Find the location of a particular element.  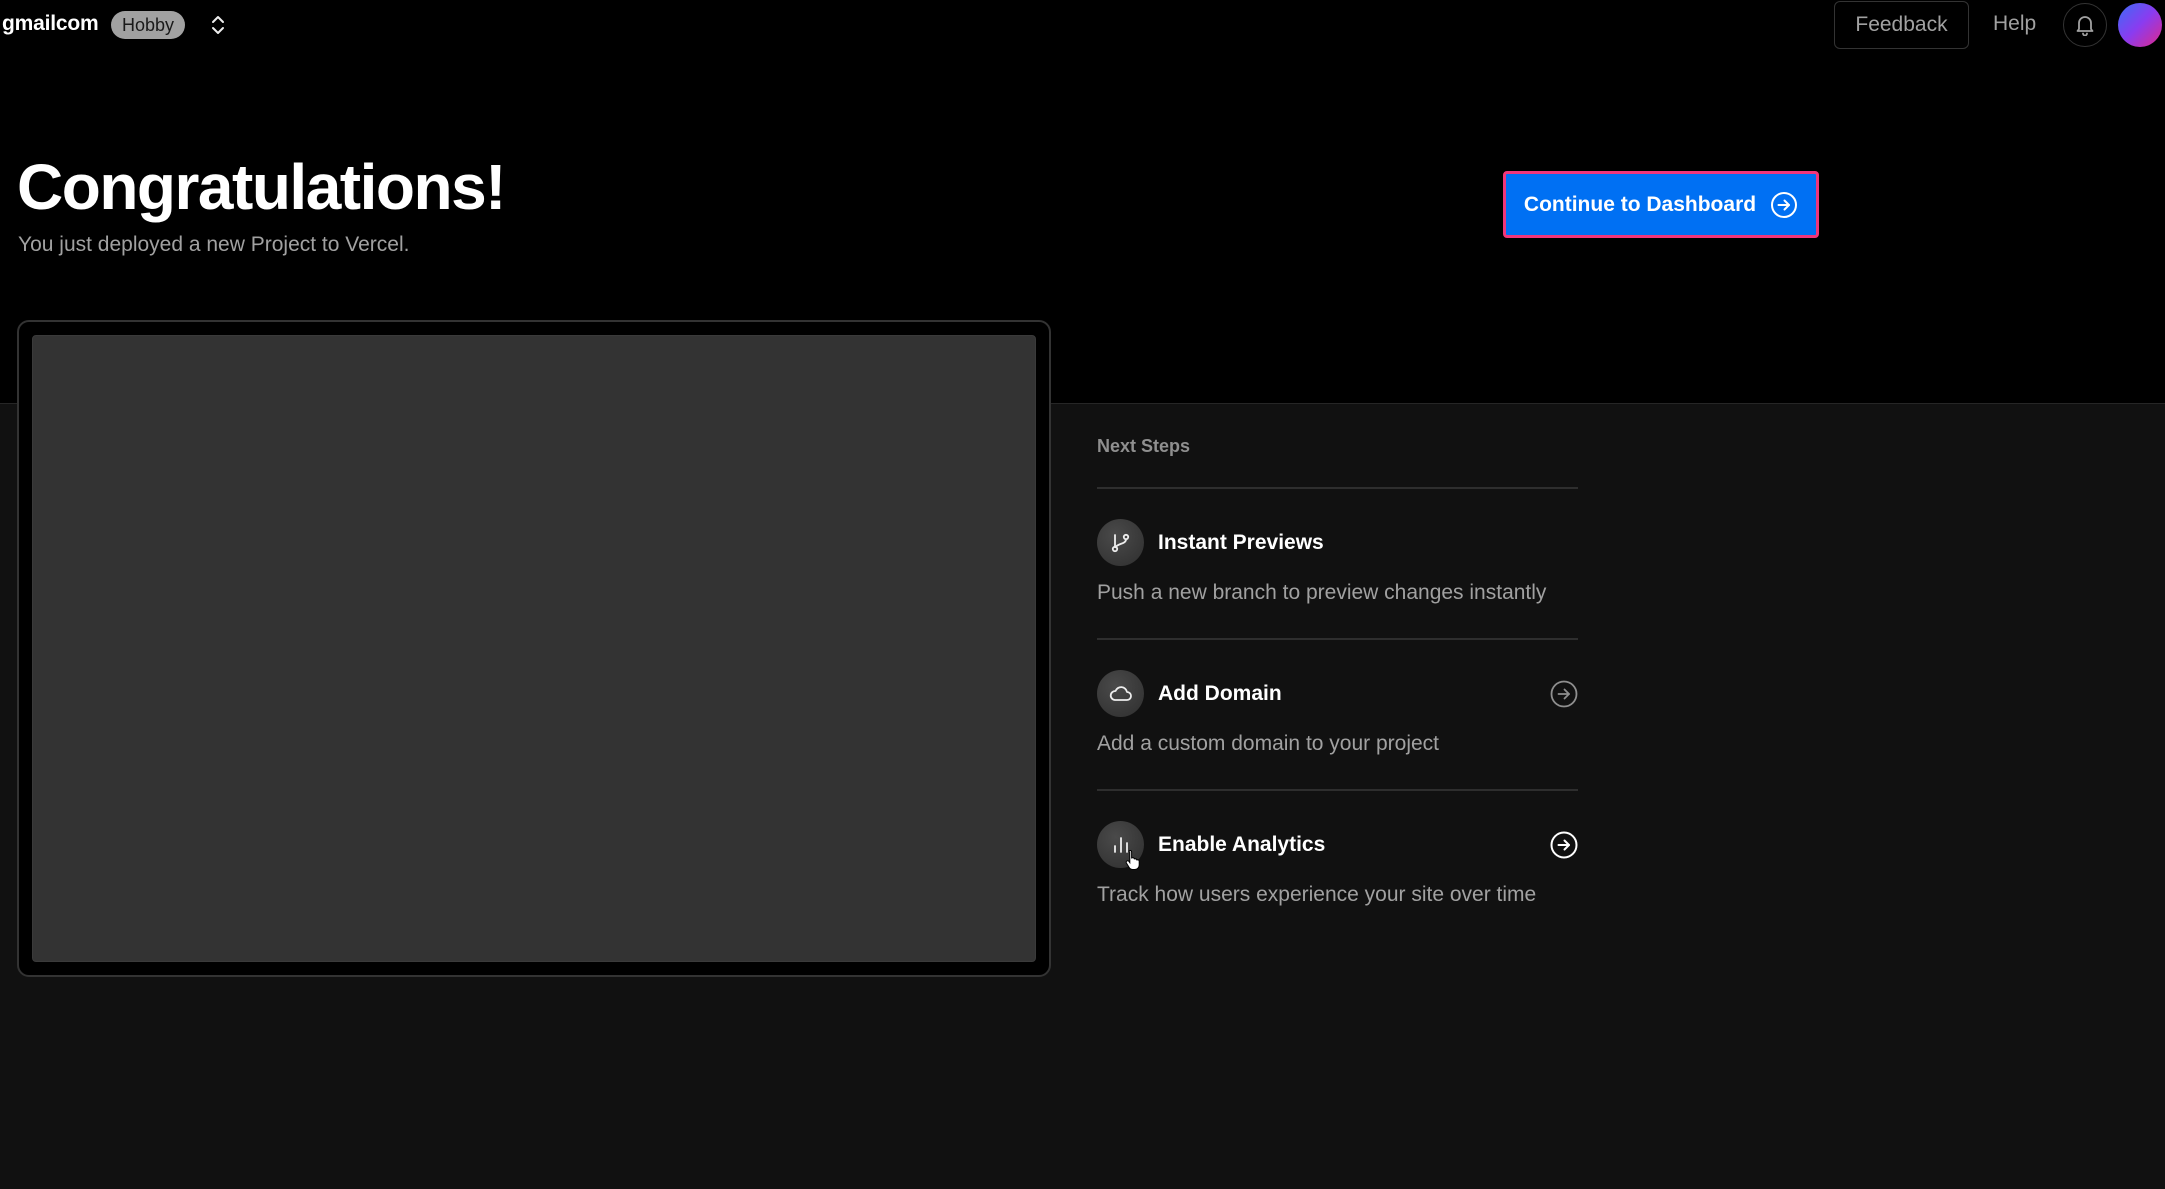

team-switcher-button is located at coordinates (218, 25).